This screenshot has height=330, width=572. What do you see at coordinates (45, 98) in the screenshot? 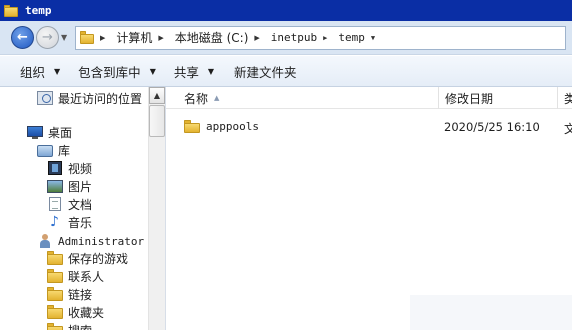
I see `recent-places-icon` at bounding box center [45, 98].